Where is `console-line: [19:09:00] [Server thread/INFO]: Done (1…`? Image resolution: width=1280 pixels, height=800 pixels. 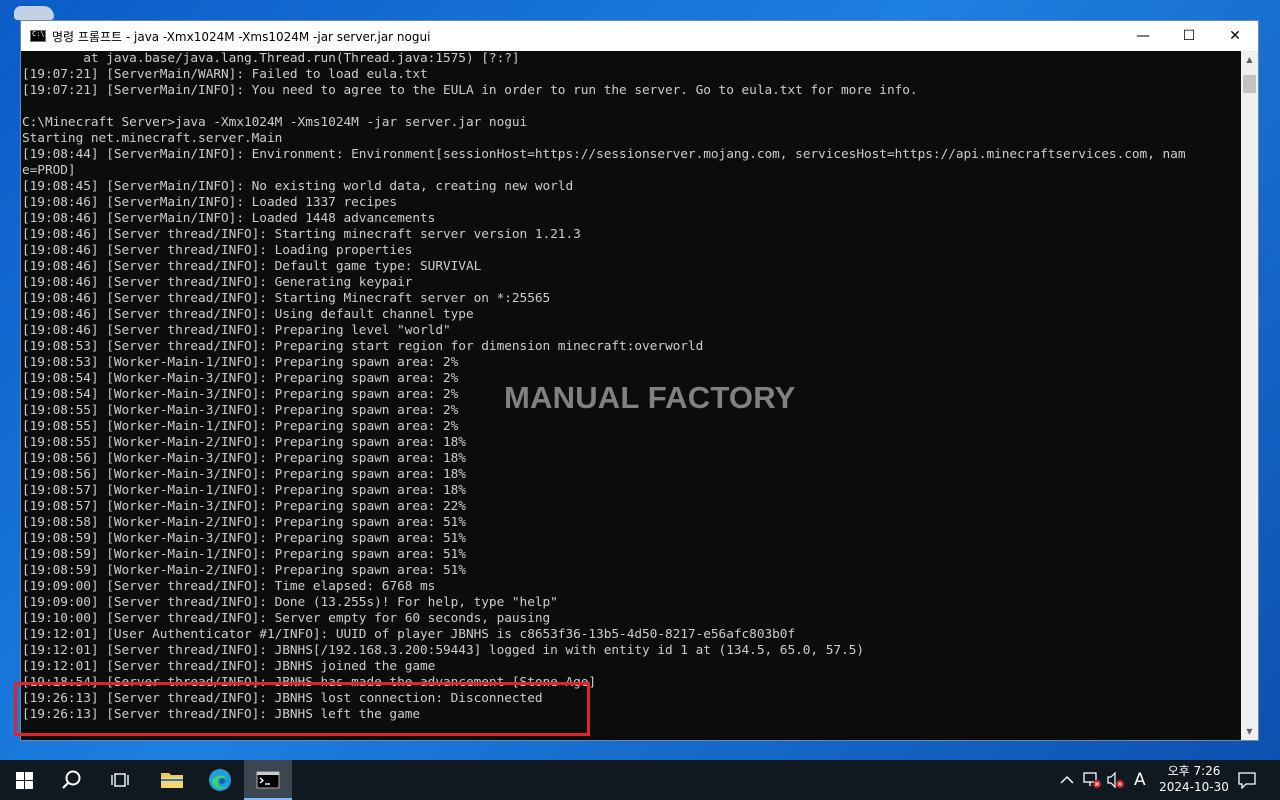 console-line: [19:09:00] [Server thread/INFO]: Done (1… is located at coordinates (290, 602).